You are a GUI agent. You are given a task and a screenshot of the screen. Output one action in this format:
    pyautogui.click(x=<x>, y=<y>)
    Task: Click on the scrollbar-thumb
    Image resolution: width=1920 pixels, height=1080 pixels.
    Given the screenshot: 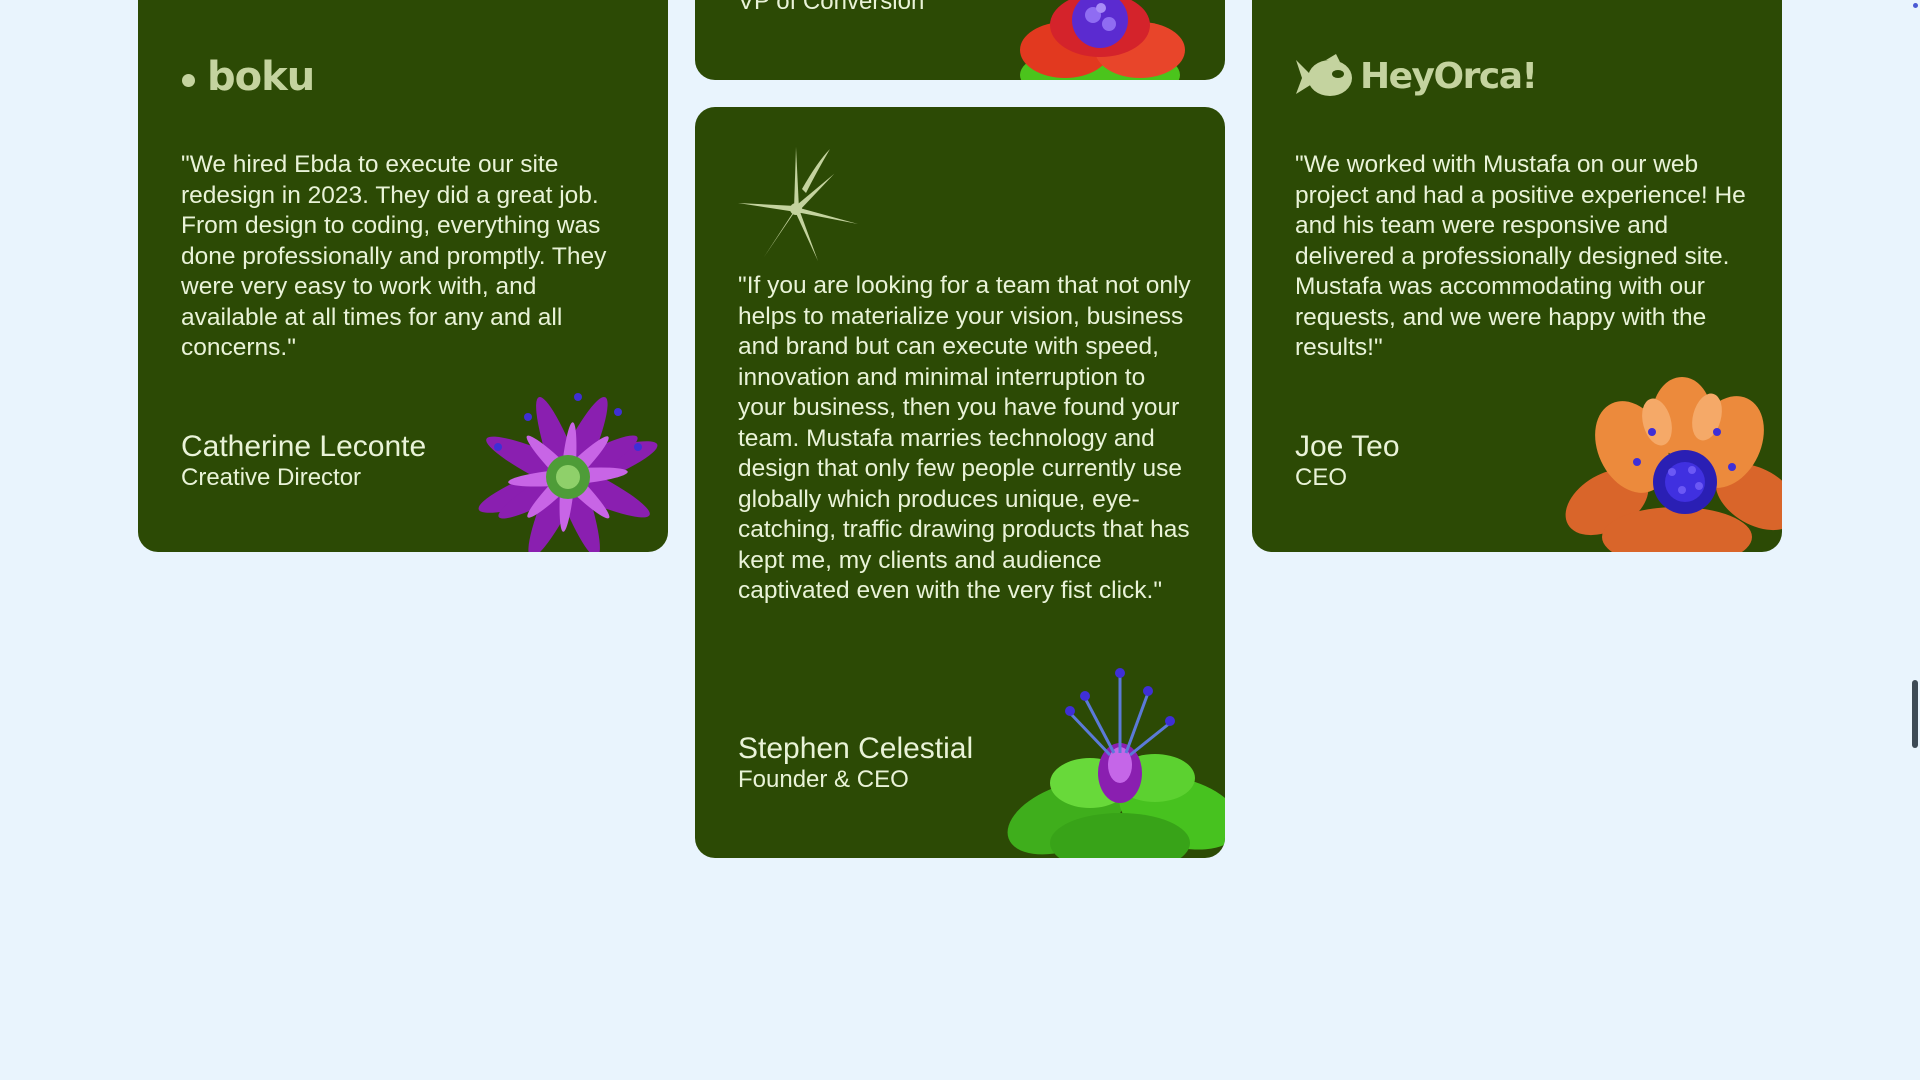 What is the action you would take?
    pyautogui.click(x=1915, y=714)
    